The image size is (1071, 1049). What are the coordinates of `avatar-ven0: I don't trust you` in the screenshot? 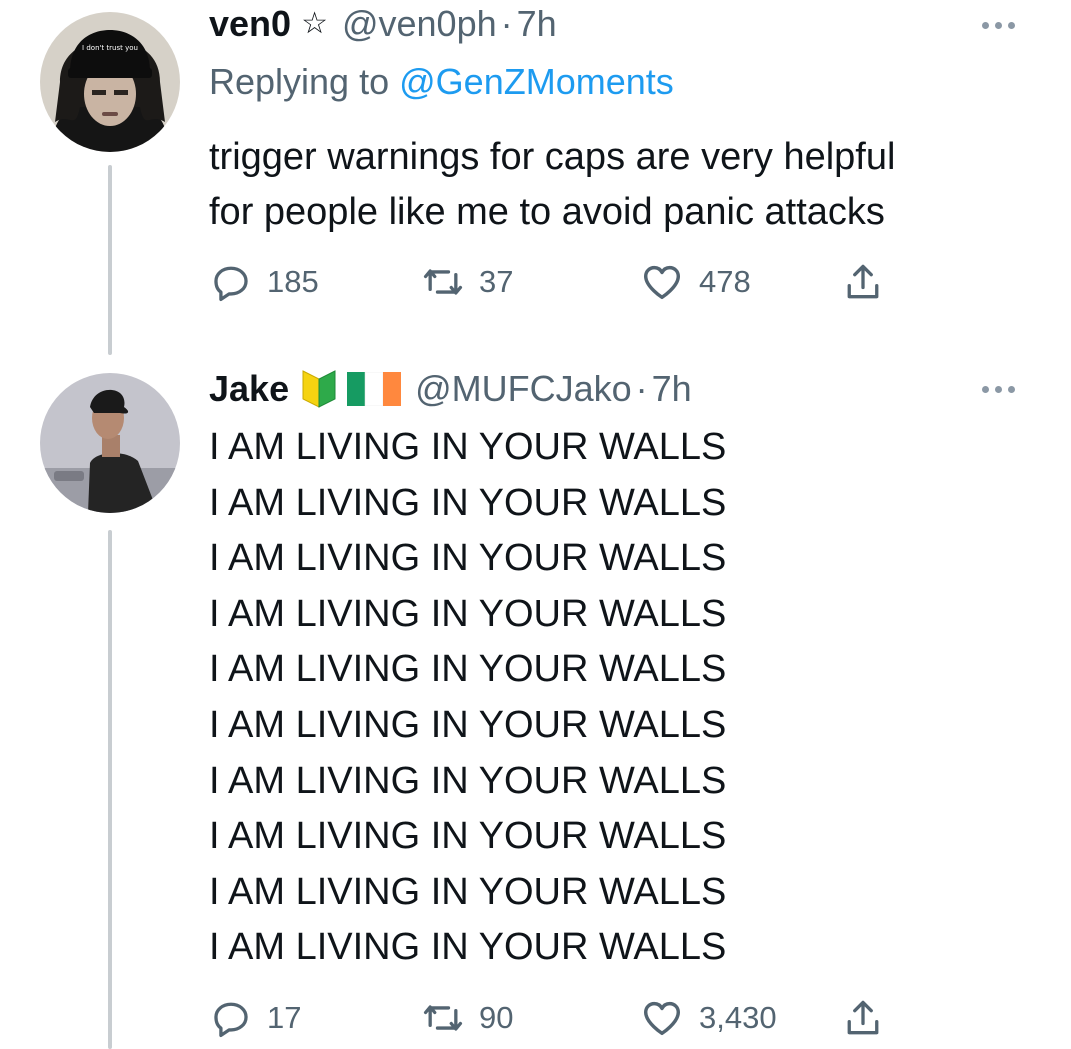 It's located at (110, 82).